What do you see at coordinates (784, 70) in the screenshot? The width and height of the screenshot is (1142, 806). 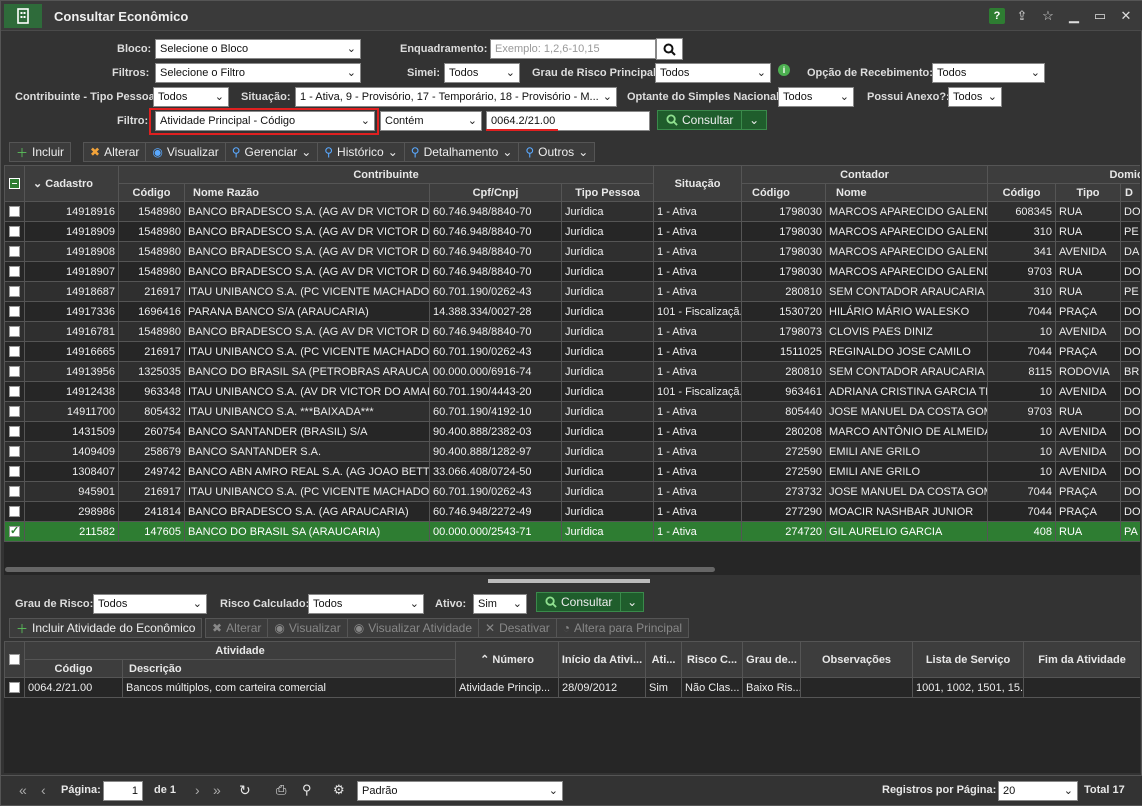 I see `info-icon: i` at bounding box center [784, 70].